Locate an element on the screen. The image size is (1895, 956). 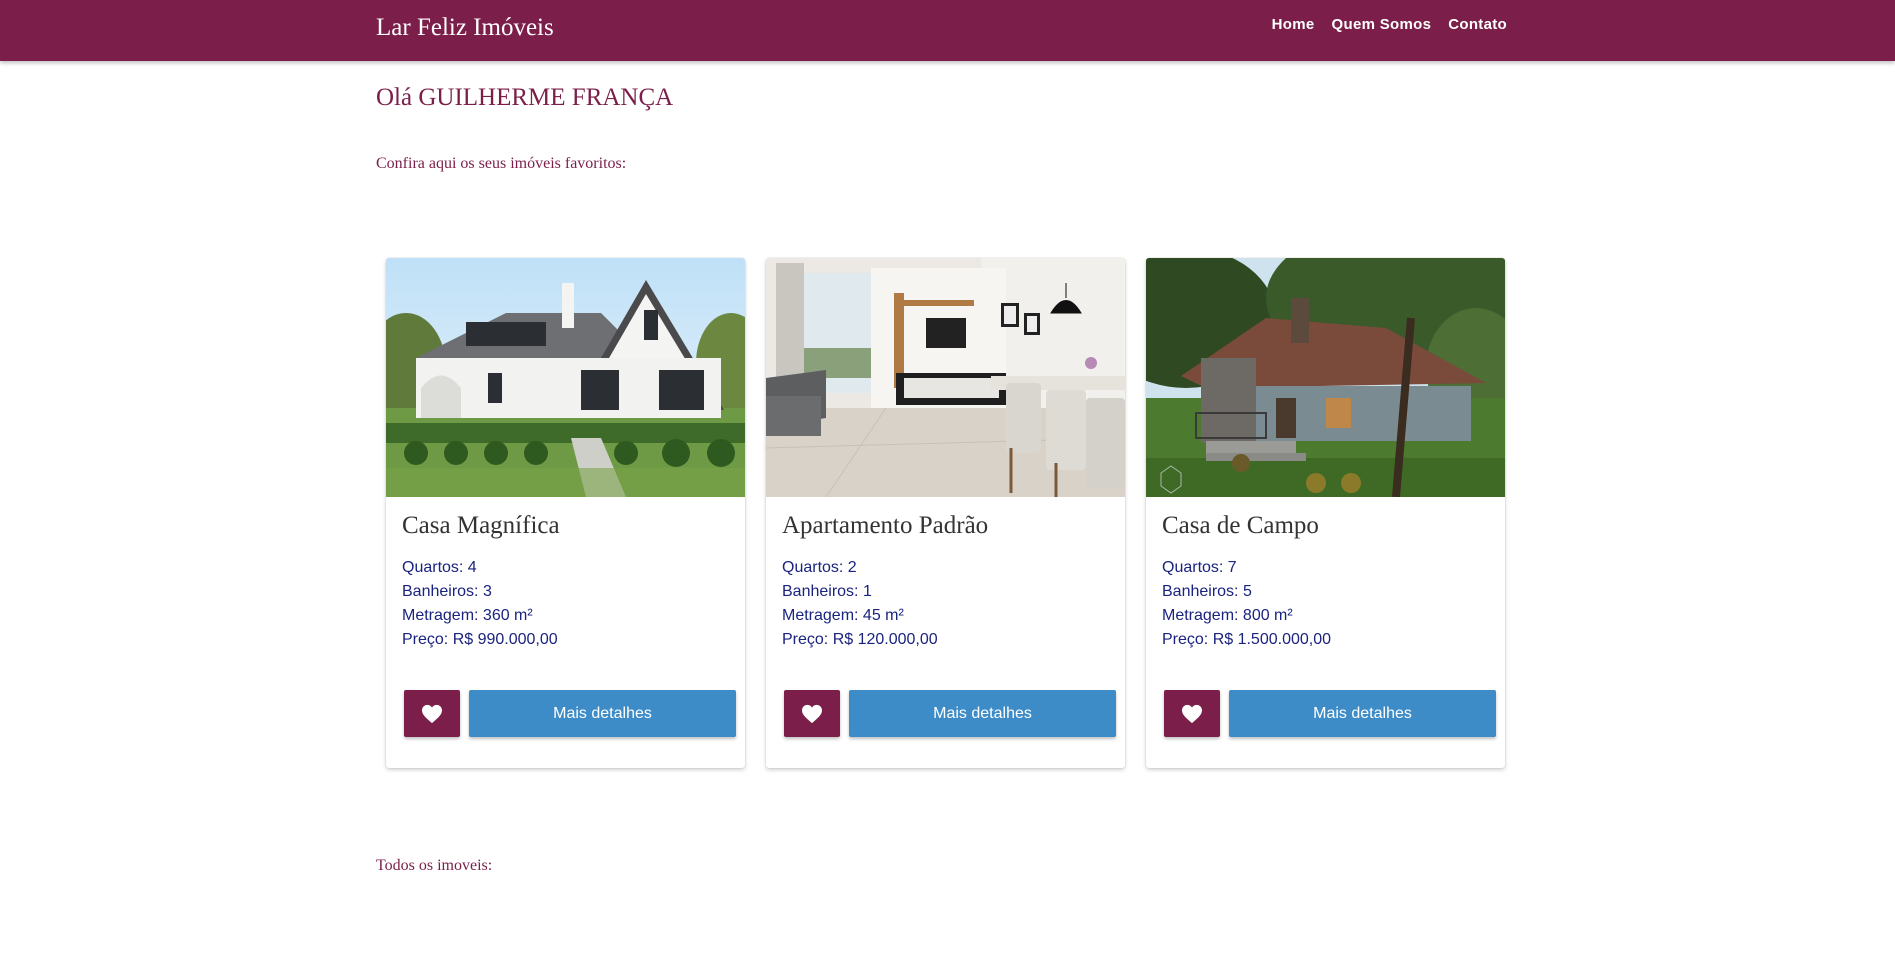
area-text: Metragem: 360 m² is located at coordinates (467, 615).